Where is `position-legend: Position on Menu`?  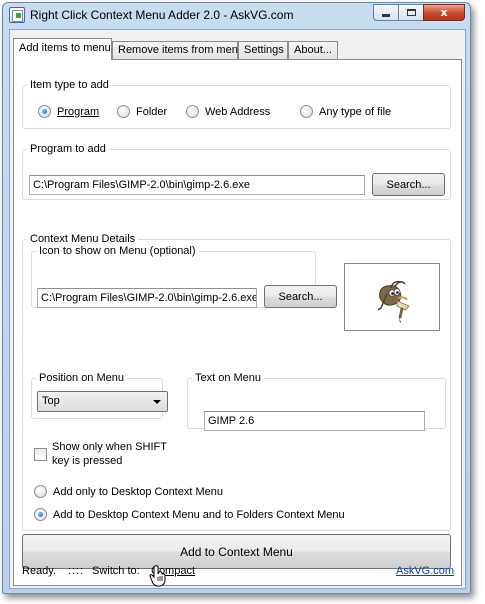 position-legend: Position on Menu is located at coordinates (81, 378).